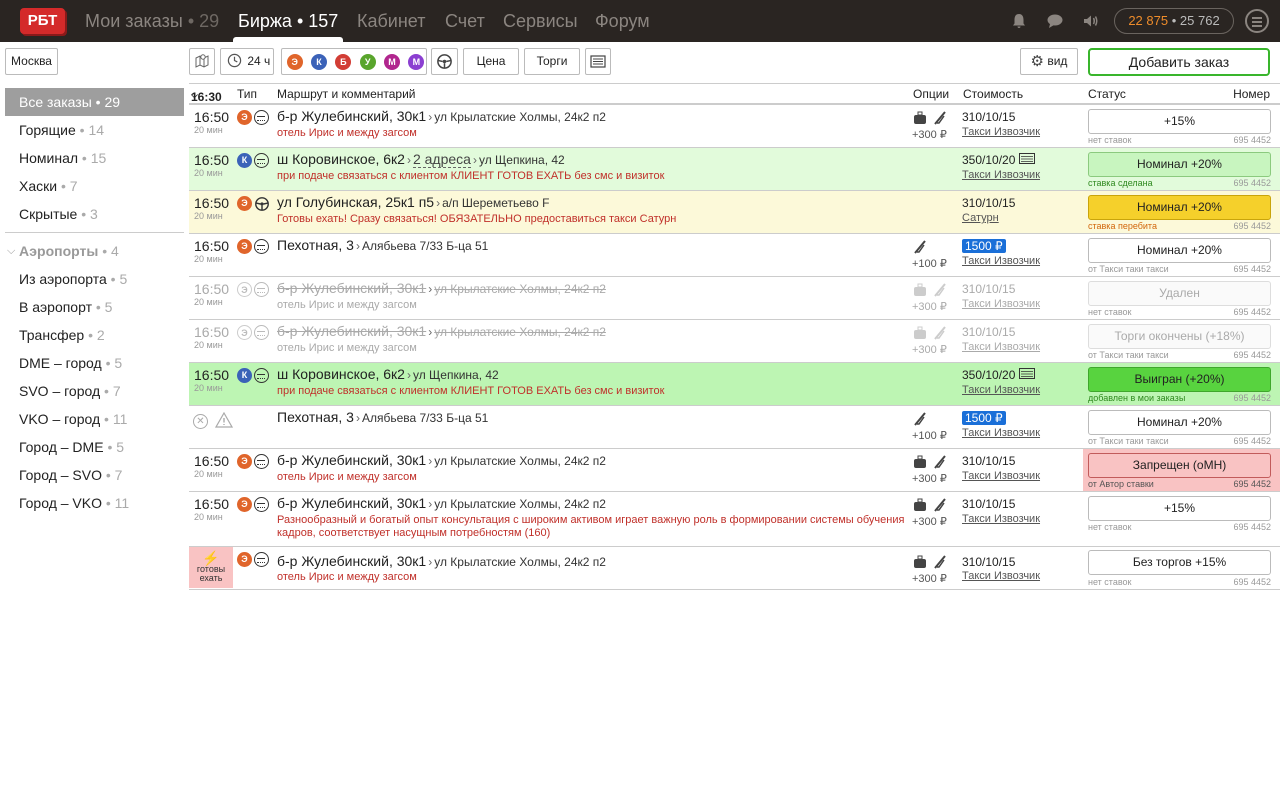 The image size is (1280, 800). What do you see at coordinates (1055, 21) in the screenshot?
I see `chat-icon` at bounding box center [1055, 21].